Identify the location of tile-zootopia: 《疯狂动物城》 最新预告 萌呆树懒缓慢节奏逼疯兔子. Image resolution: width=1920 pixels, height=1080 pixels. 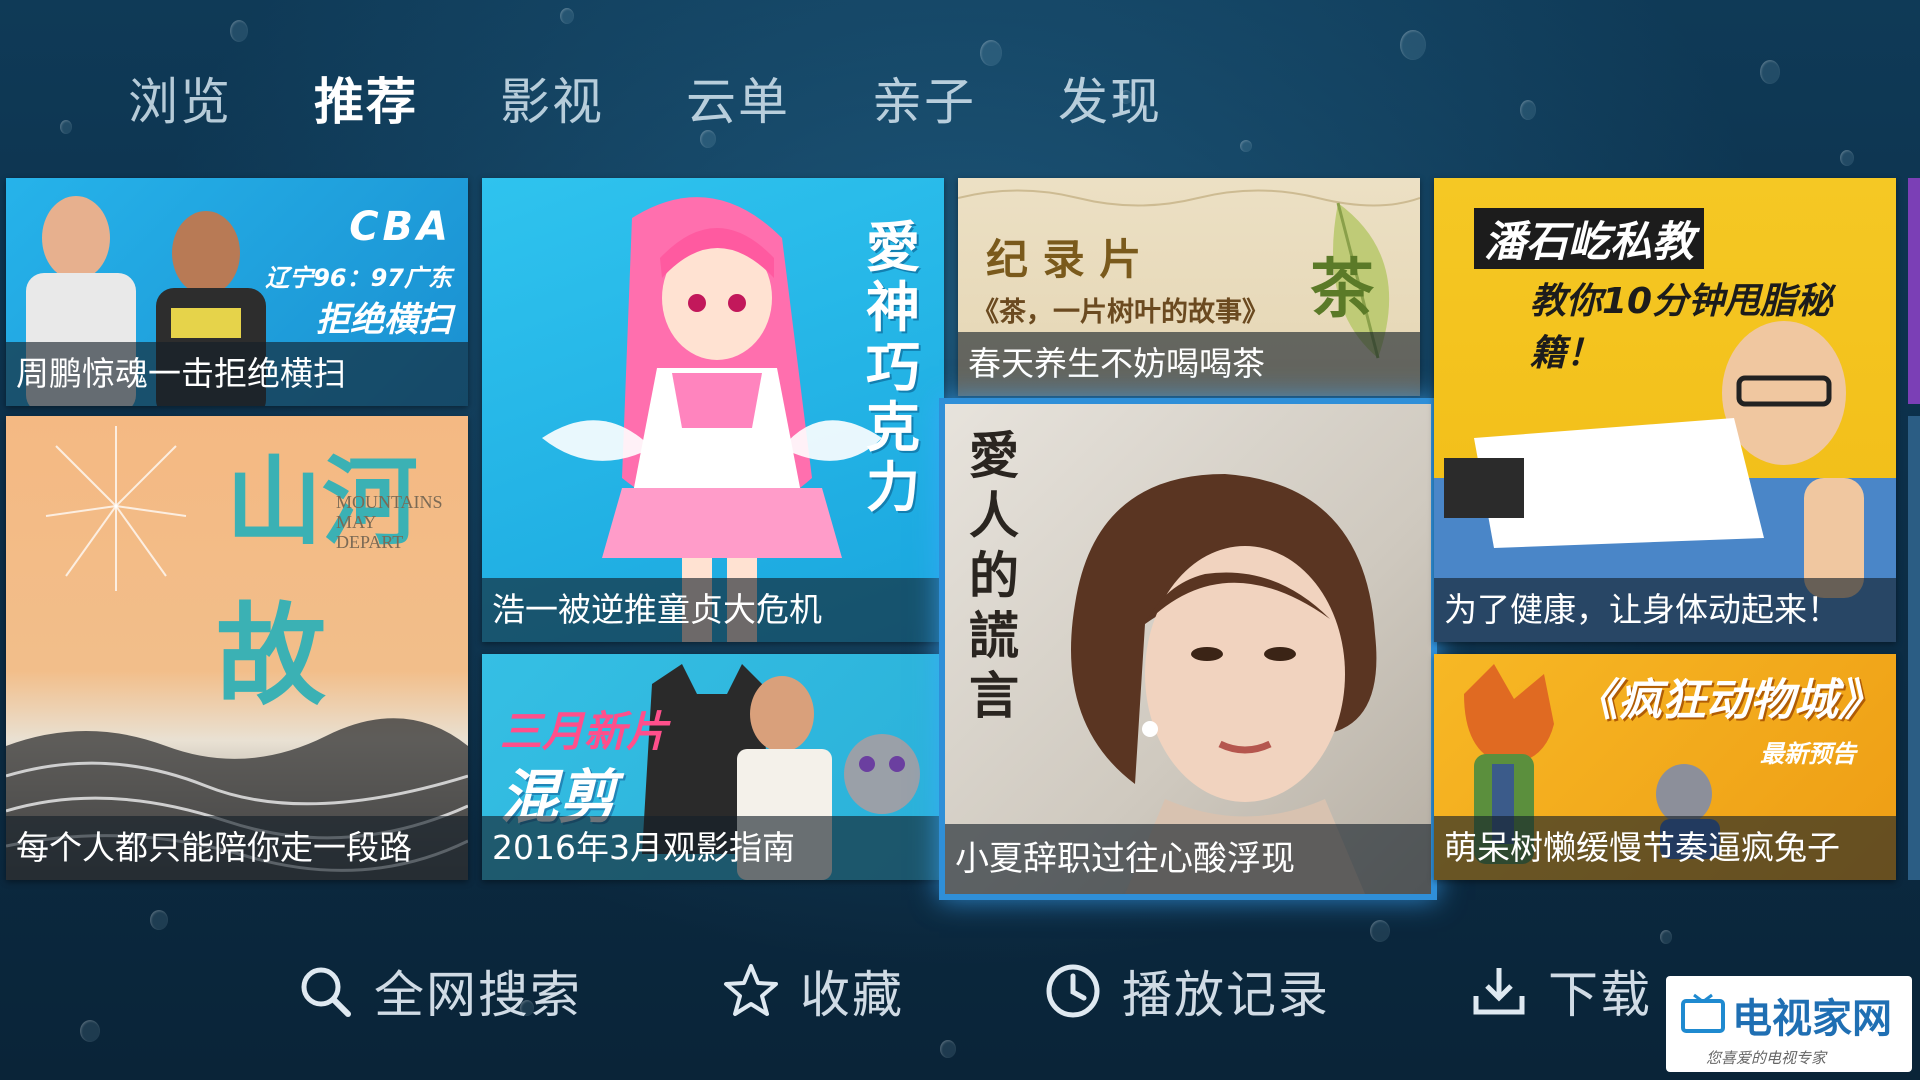
(1665, 767).